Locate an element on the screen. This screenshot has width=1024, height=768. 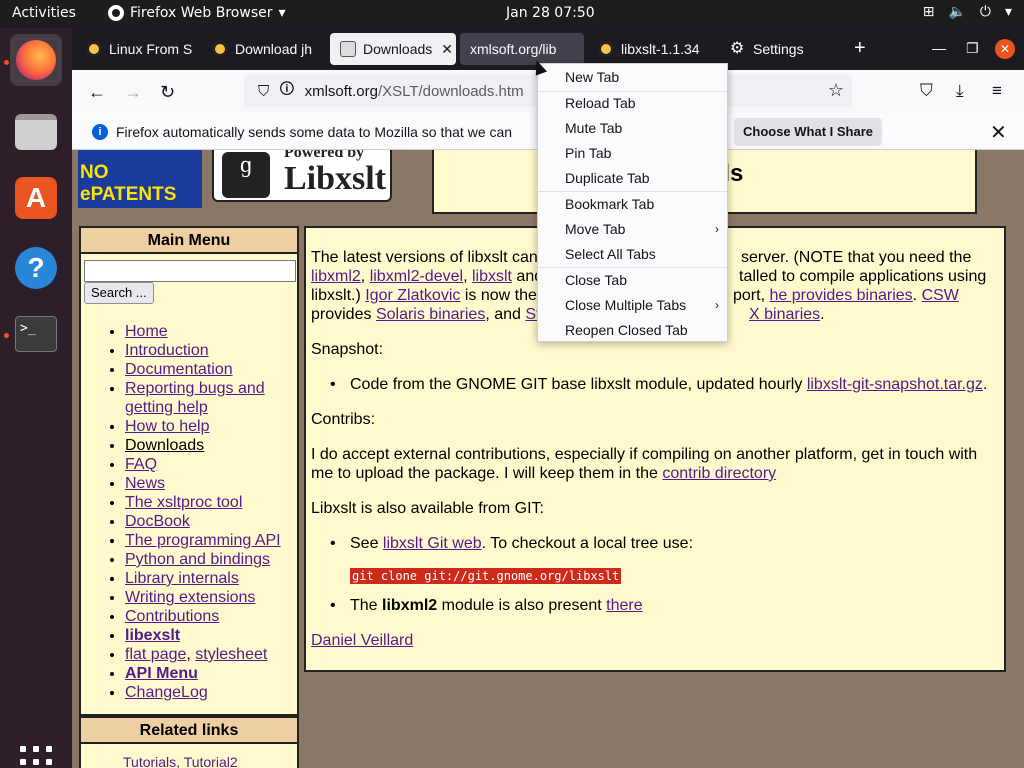
link-author: Daniel Veillard is located at coordinates (362, 640).